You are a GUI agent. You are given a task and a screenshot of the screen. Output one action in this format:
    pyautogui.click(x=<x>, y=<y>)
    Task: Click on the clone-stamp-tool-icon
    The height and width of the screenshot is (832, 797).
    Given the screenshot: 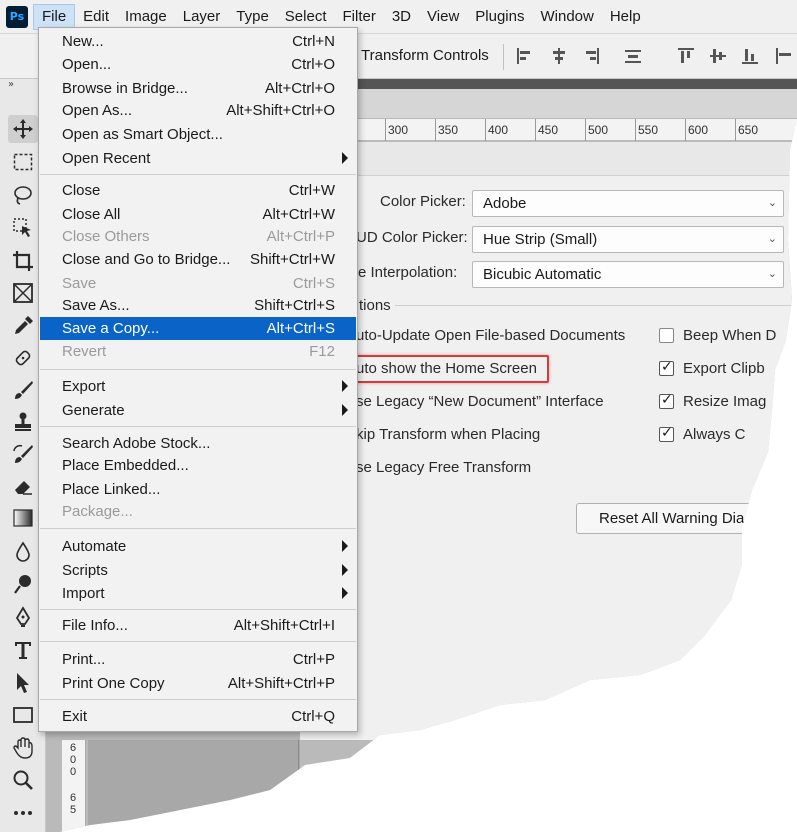 What is the action you would take?
    pyautogui.click(x=23, y=422)
    